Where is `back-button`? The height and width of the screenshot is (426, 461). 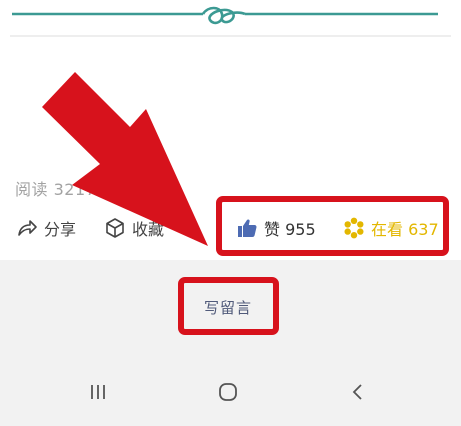
back-button is located at coordinates (358, 392).